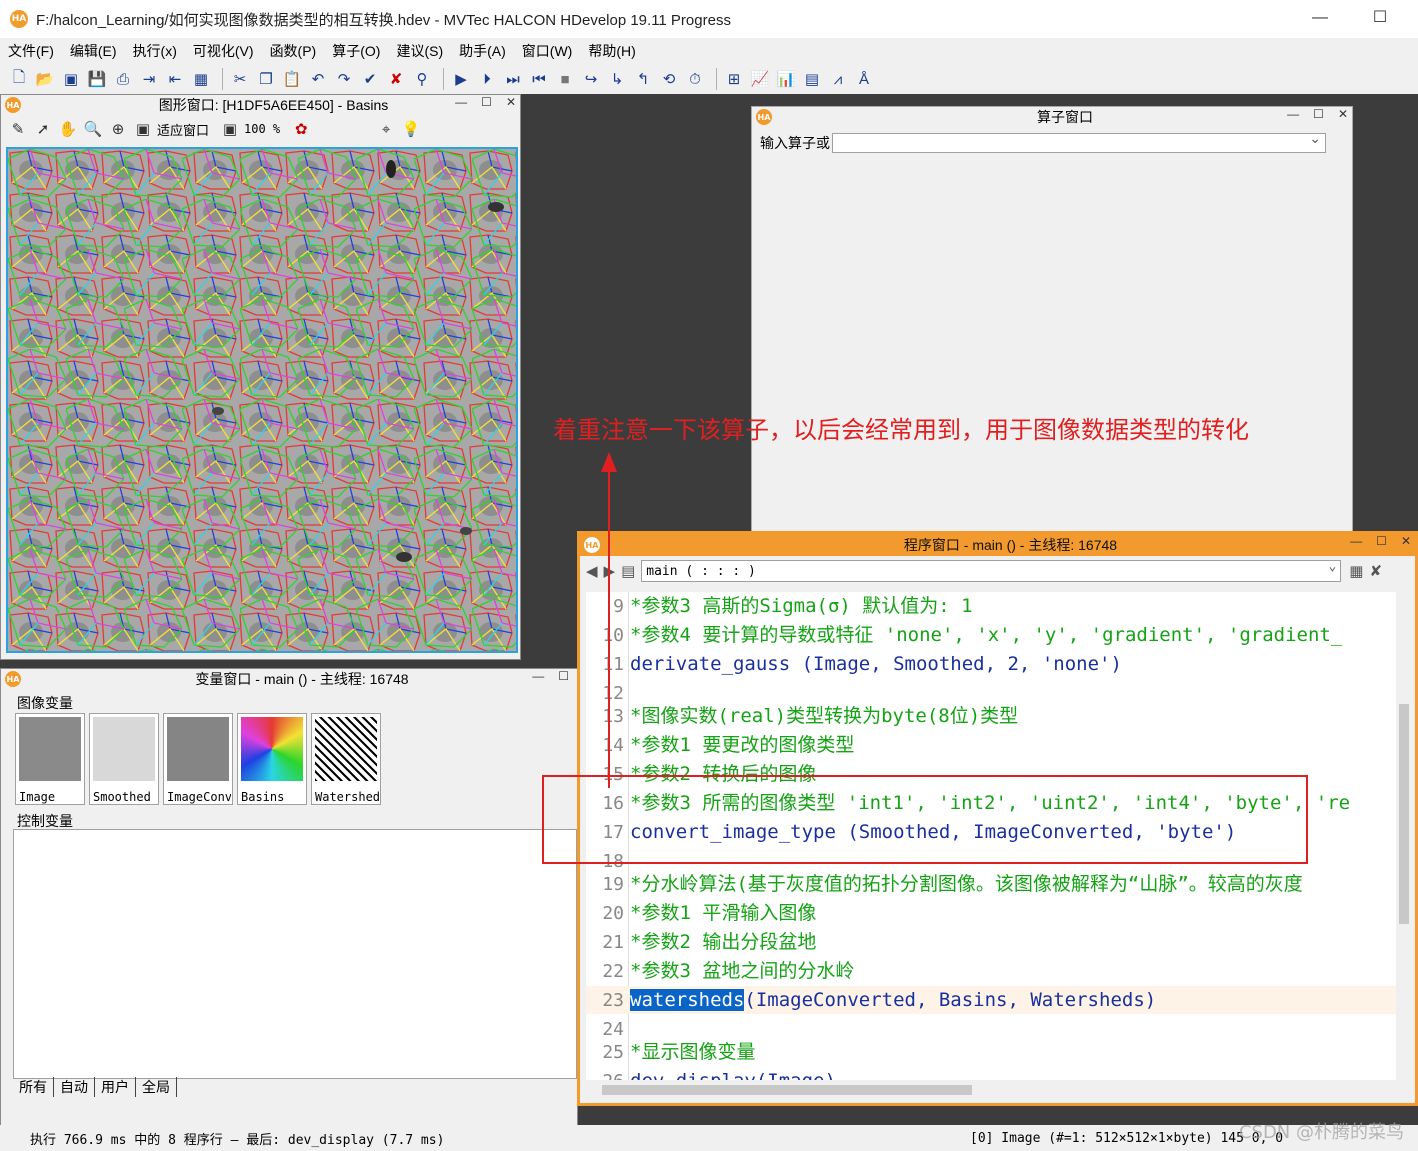  Describe the element at coordinates (240, 79) in the screenshot. I see `cut-icon: ✂` at that location.